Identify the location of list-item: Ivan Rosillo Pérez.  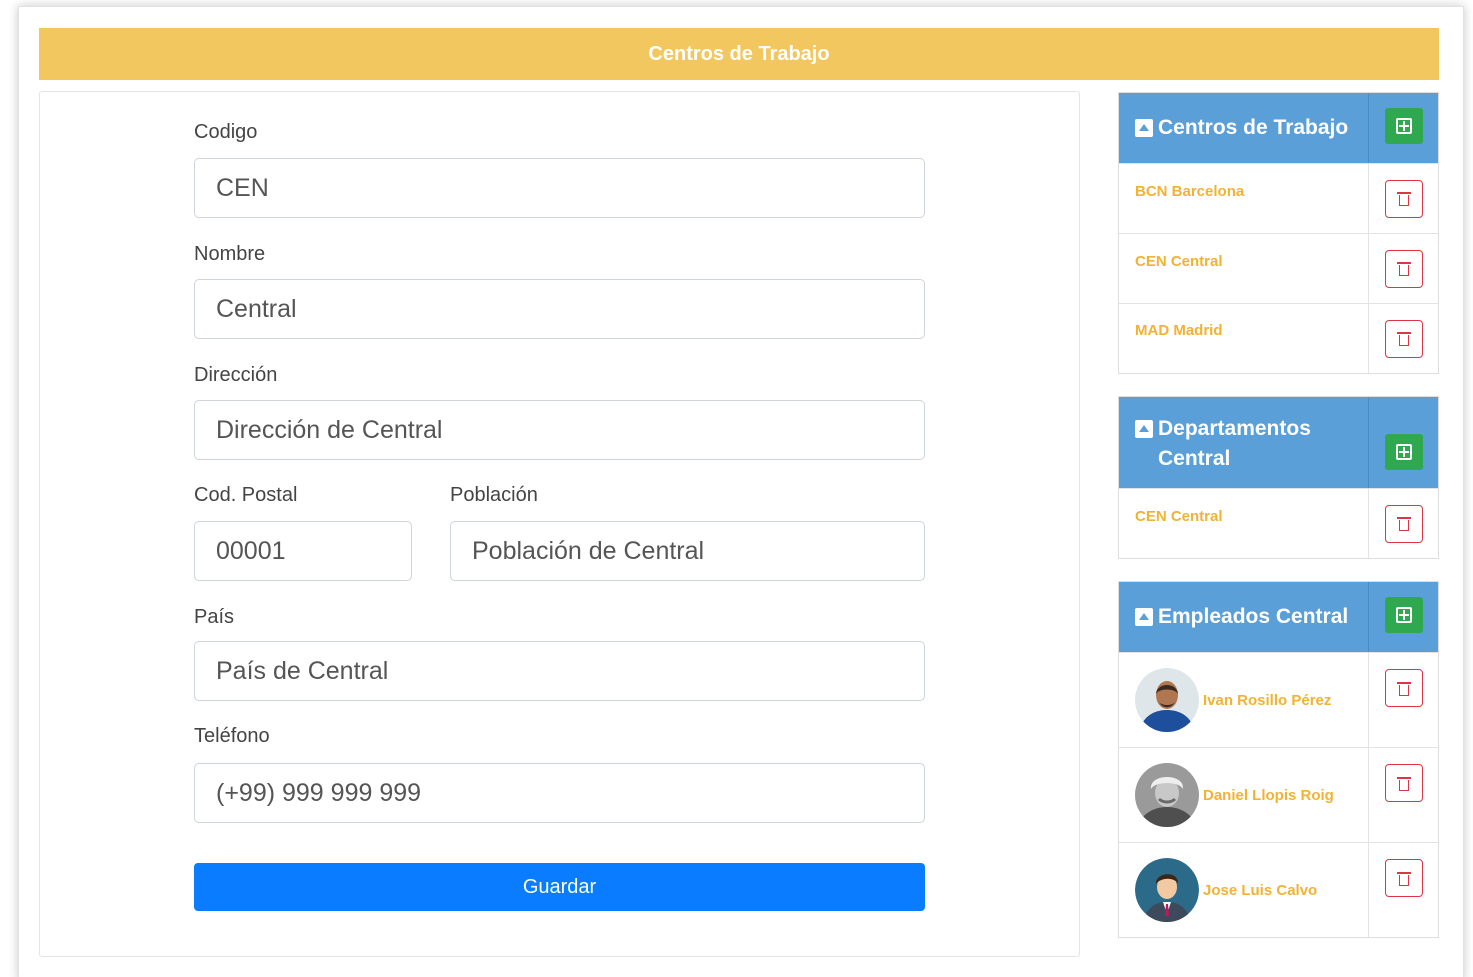
(1278, 699).